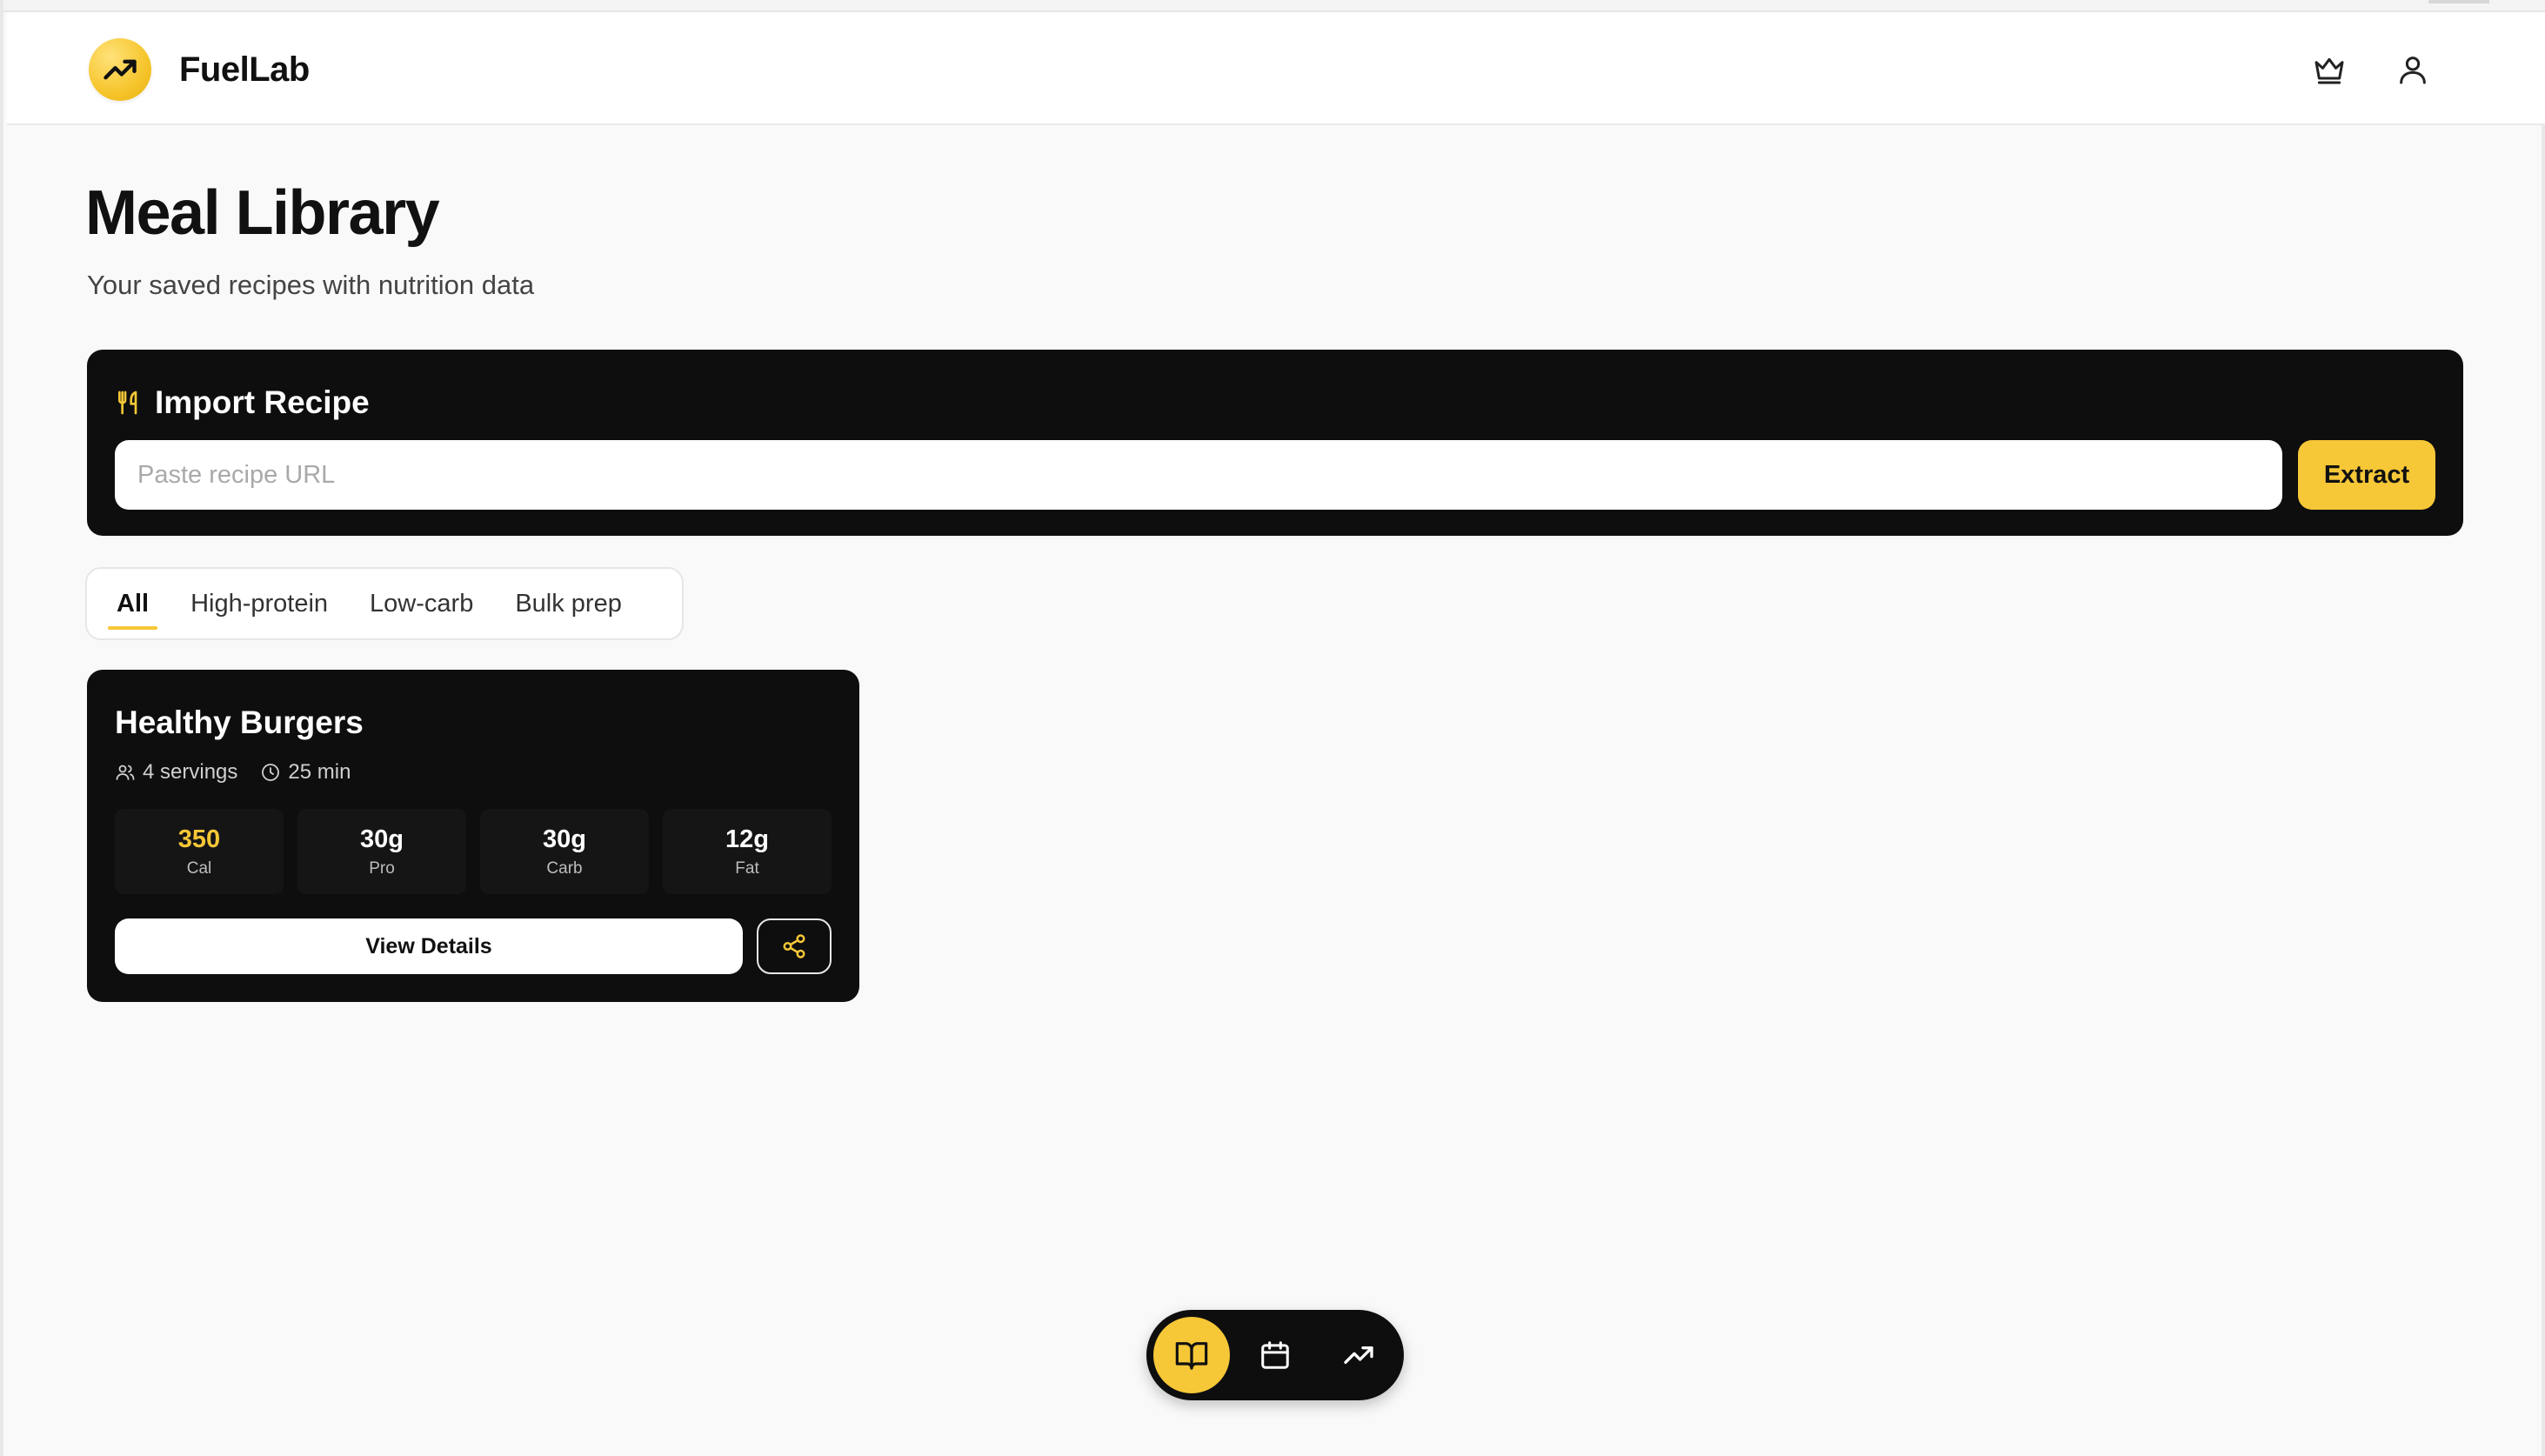 This screenshot has width=2545, height=1456. I want to click on brand-name: FuelLab, so click(244, 70).